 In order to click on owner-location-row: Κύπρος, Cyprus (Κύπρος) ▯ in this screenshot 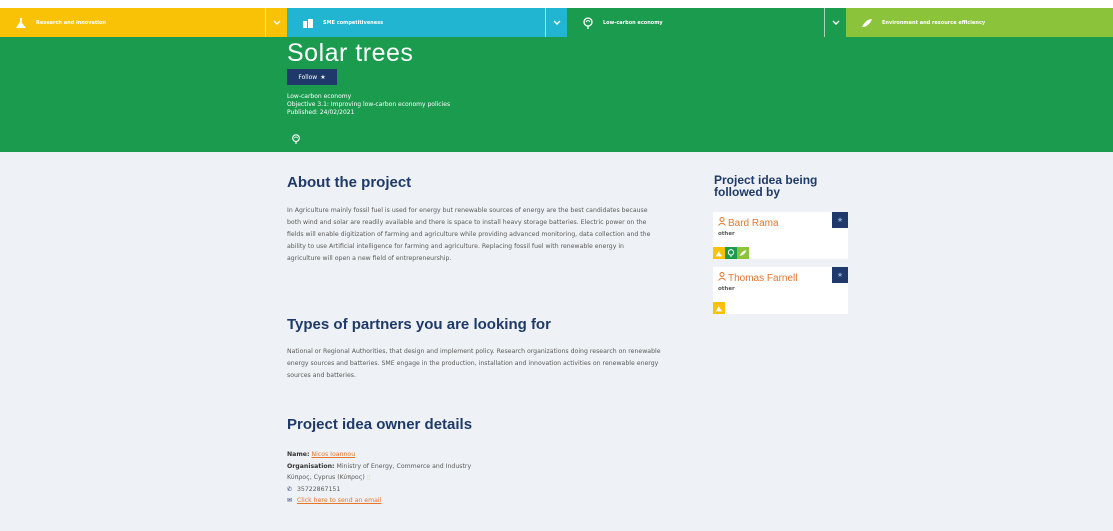, I will do `click(379, 478)`.